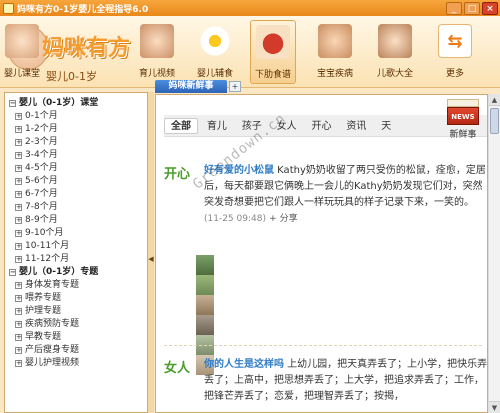 The height and width of the screenshot is (413, 500). What do you see at coordinates (8, 8) in the screenshot?
I see `app-icon` at bounding box center [8, 8].